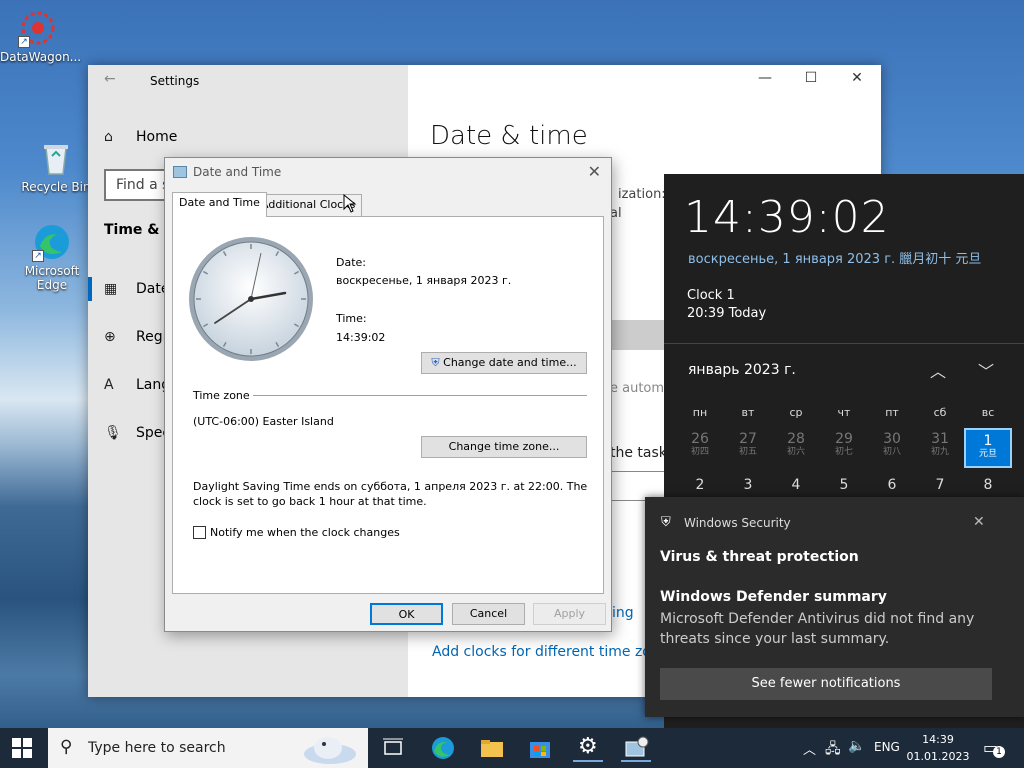 This screenshot has width=1024, height=768. What do you see at coordinates (52, 278) in the screenshot?
I see `desktop-icon-label: Microsoft Edge` at bounding box center [52, 278].